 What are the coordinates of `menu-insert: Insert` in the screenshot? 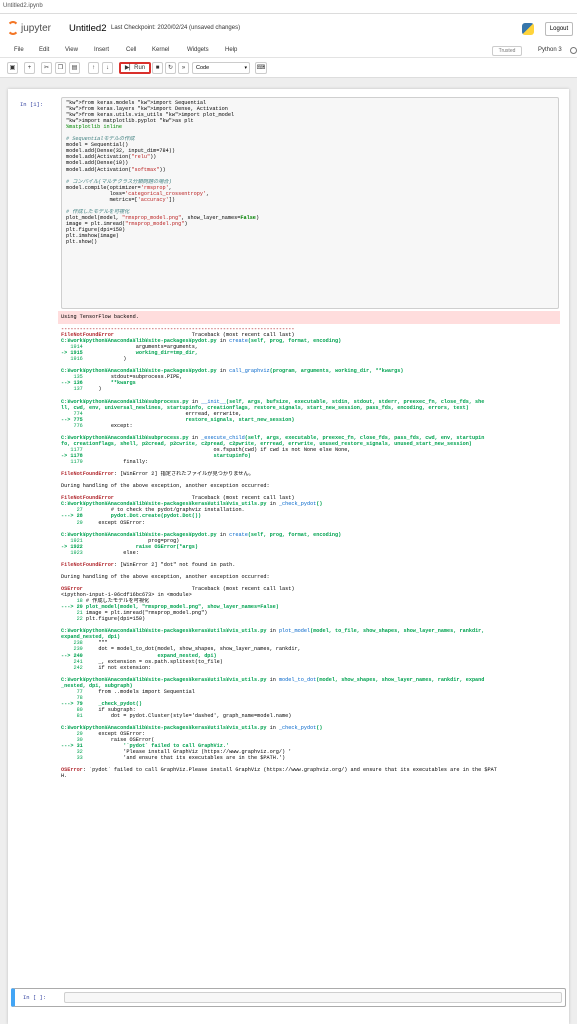 It's located at (101, 50).